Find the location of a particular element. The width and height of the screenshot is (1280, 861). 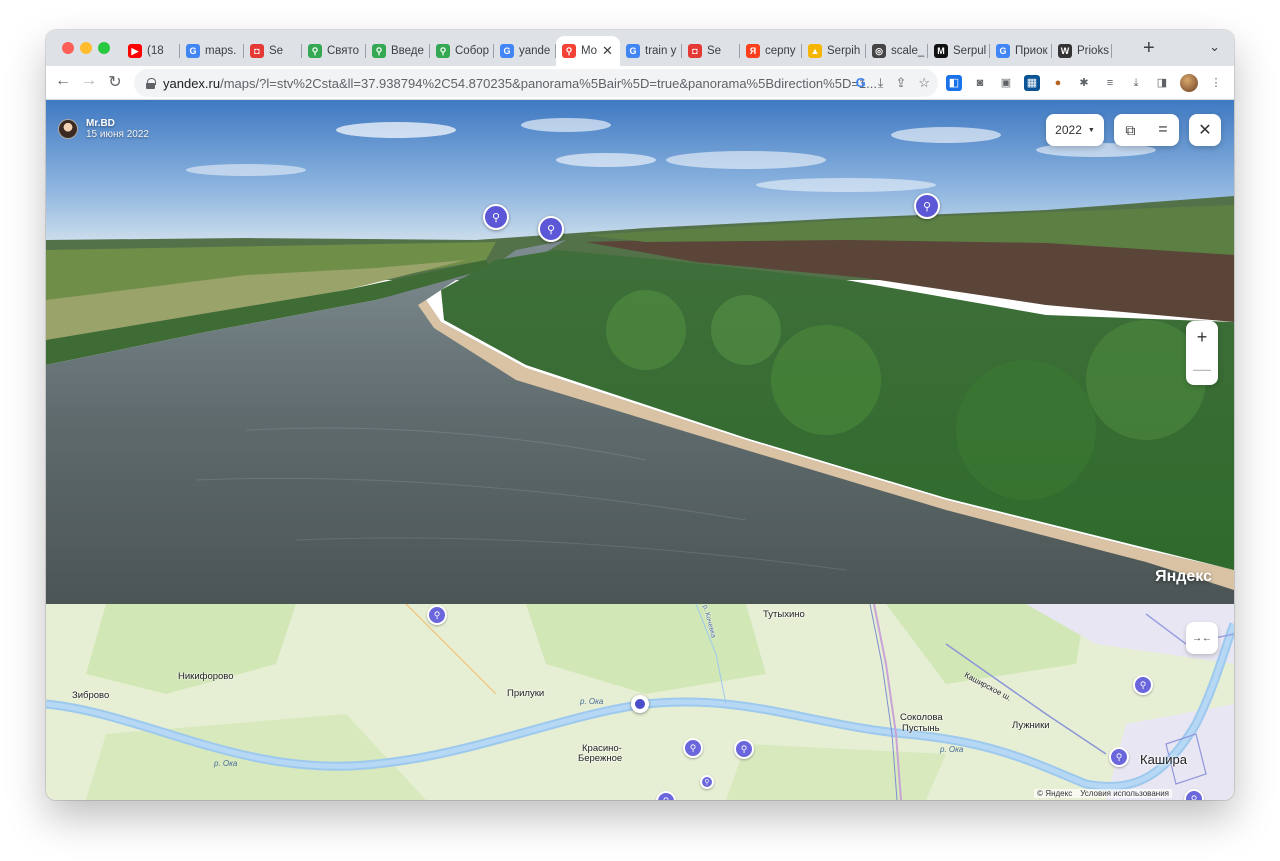

collapse-map-button: →← is located at coordinates (1202, 638).